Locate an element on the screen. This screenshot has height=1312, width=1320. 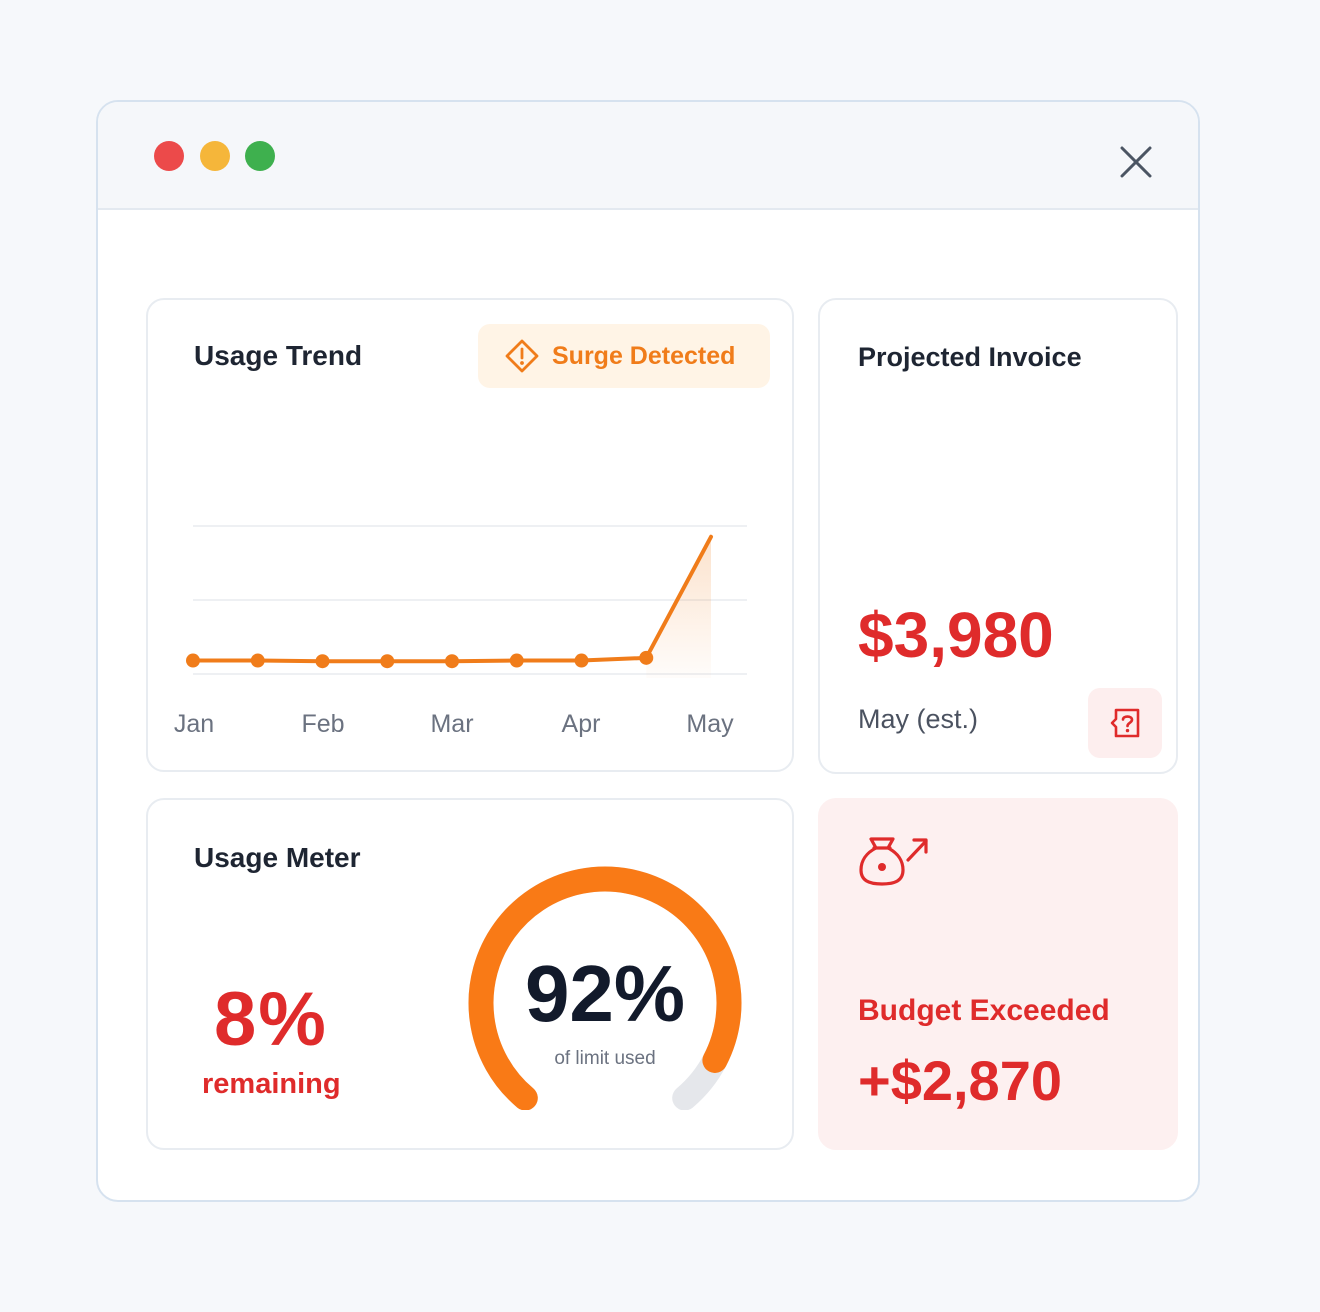
window-maximize-dot is located at coordinates (260, 156).